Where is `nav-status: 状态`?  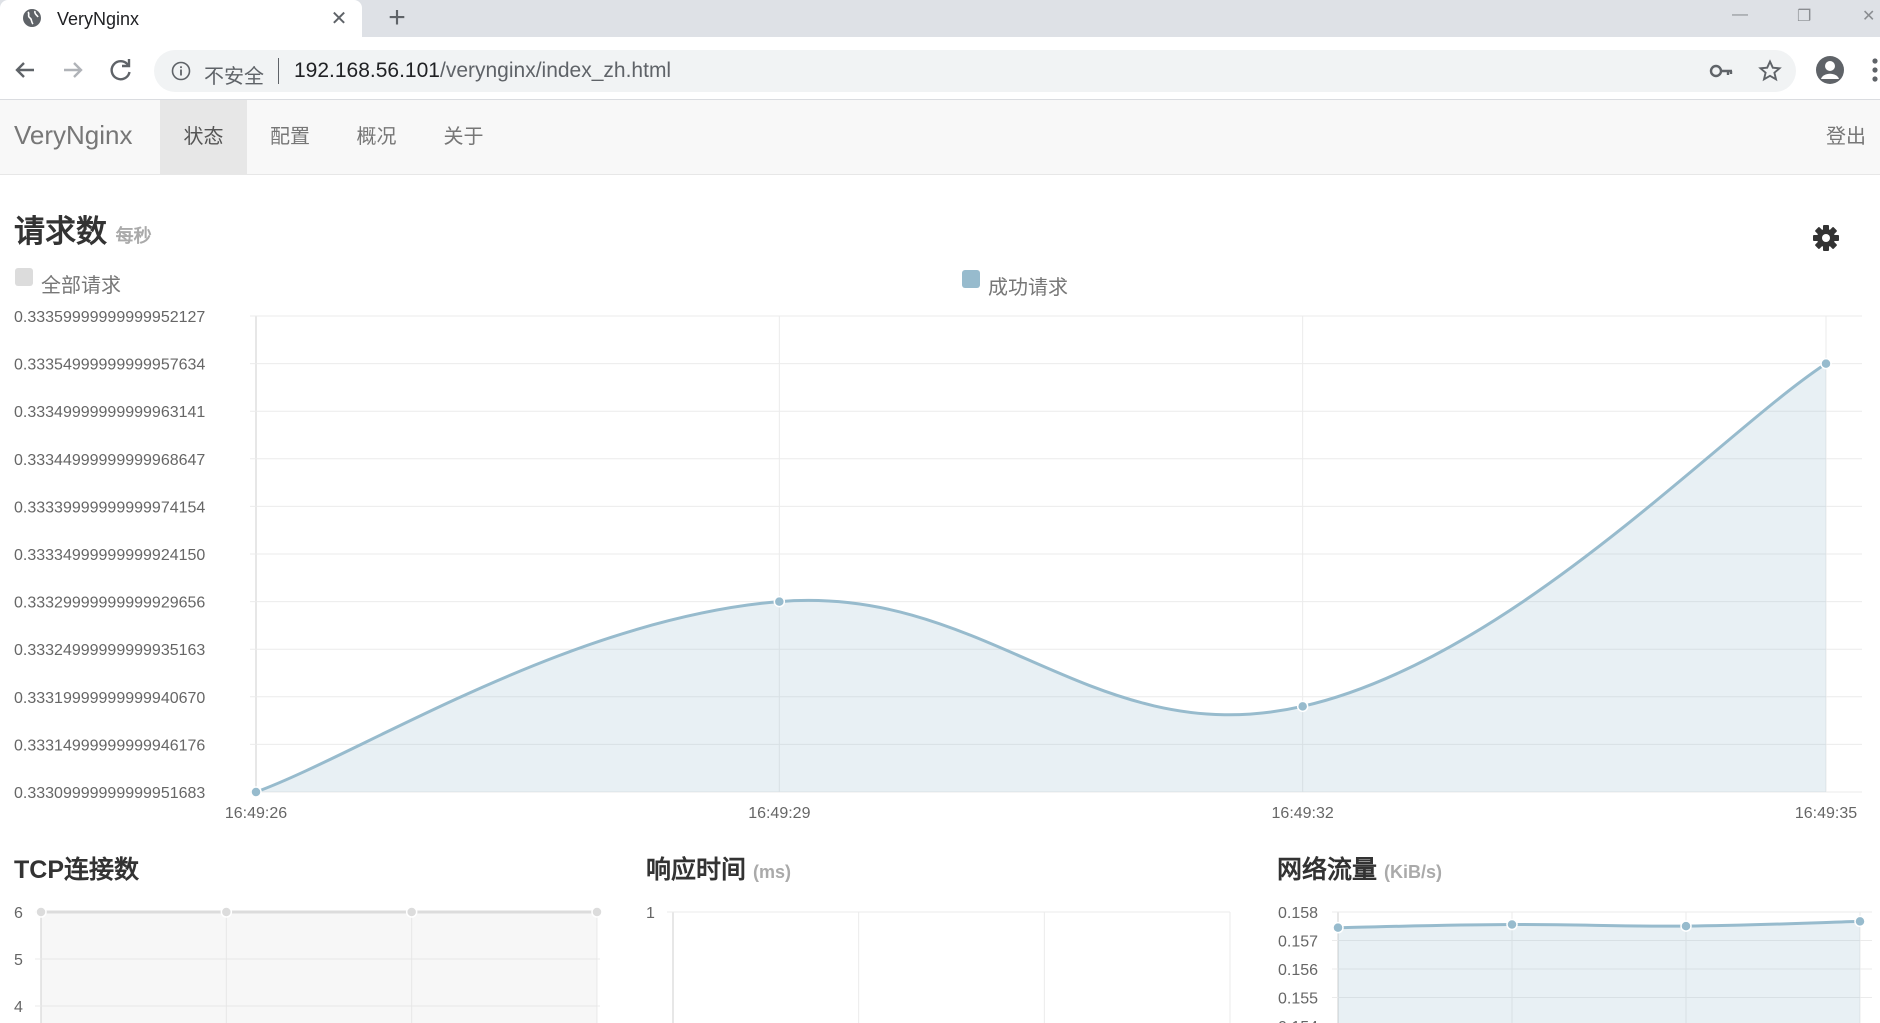
nav-status: 状态 is located at coordinates (203, 137).